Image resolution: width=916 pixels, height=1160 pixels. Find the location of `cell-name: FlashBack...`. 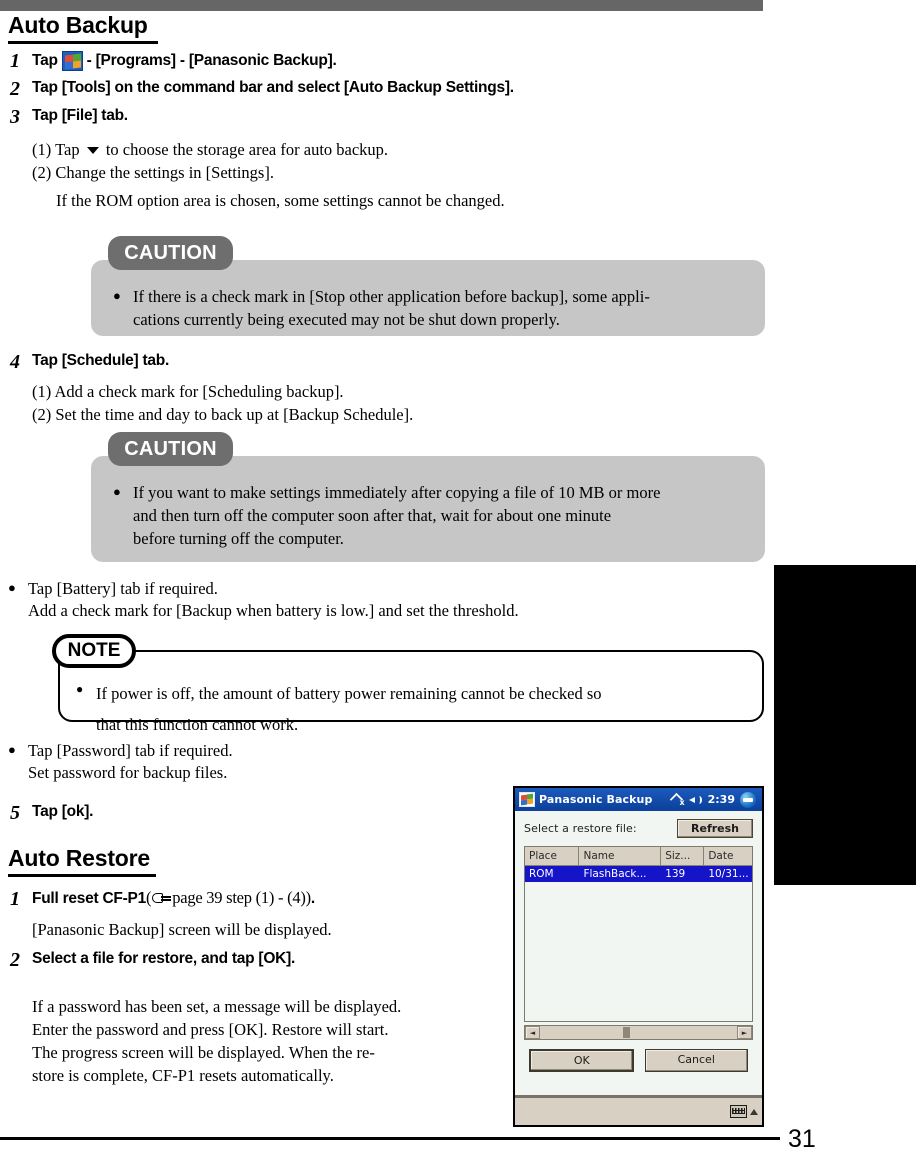

cell-name: FlashBack... is located at coordinates (615, 874).